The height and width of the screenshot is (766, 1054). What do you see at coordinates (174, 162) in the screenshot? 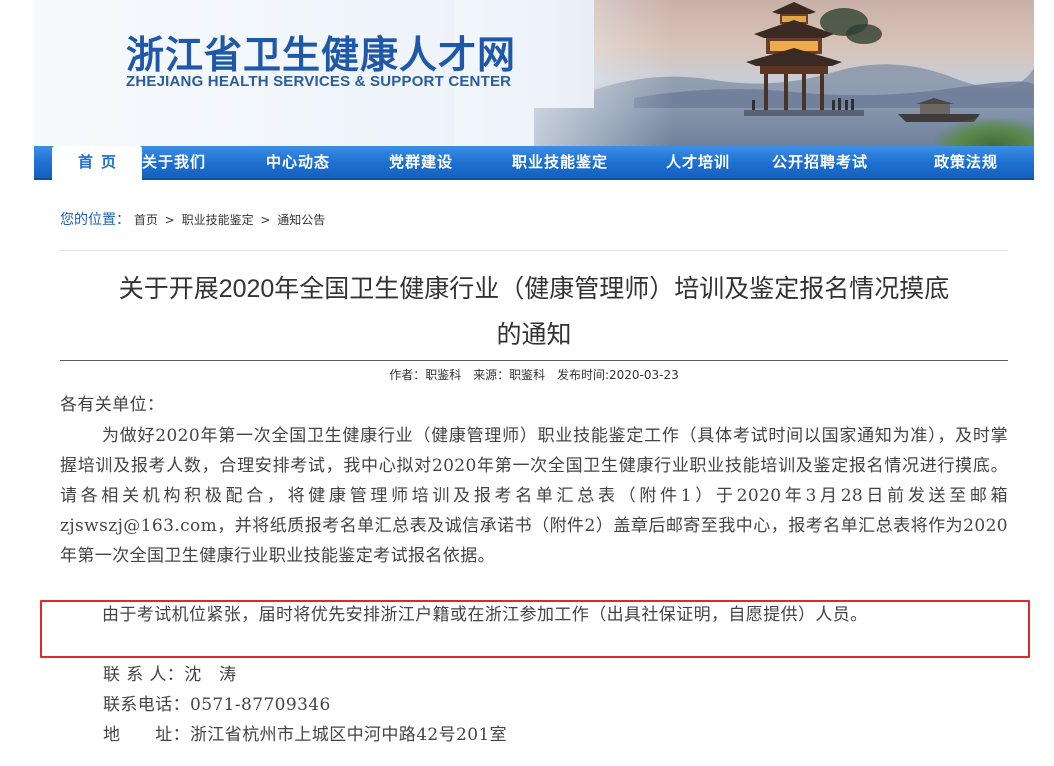
I see `nav-item-about: 关于我们` at bounding box center [174, 162].